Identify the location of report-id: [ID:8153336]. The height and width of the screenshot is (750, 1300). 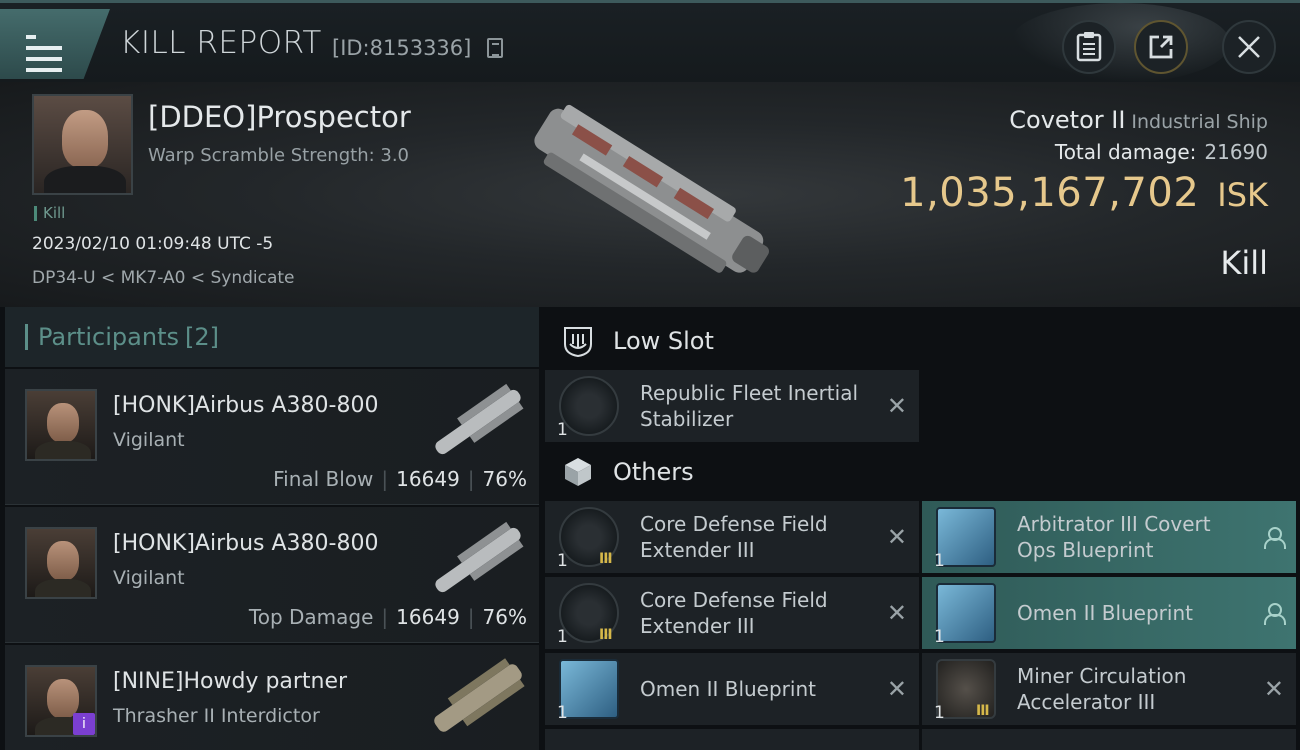
(402, 48).